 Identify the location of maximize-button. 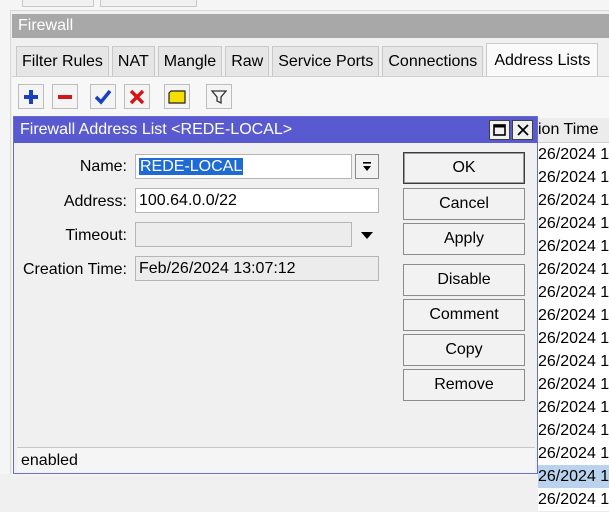
(499, 130).